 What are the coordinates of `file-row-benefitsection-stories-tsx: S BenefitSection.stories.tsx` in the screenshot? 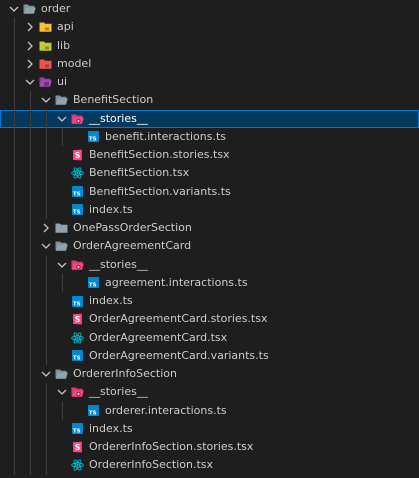 It's located at (209, 155).